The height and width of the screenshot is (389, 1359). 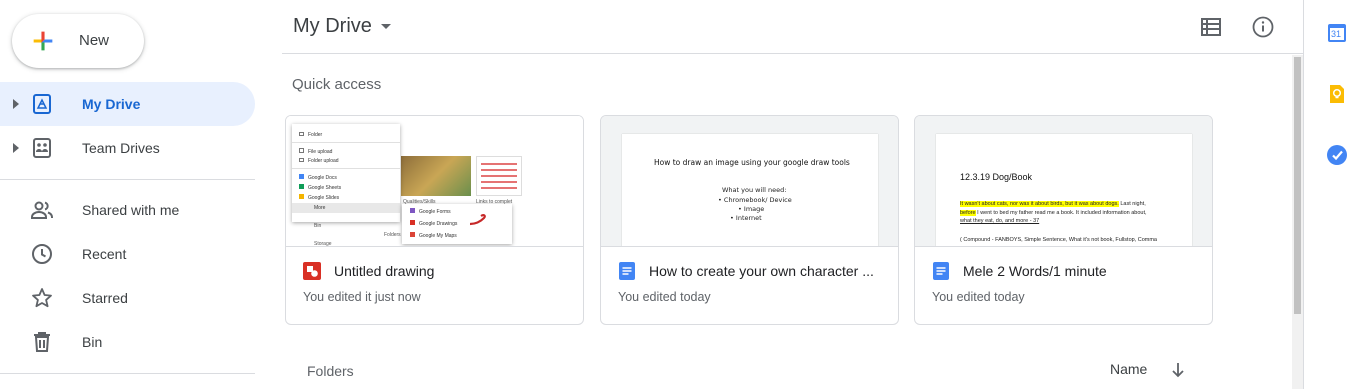 What do you see at coordinates (332, 26) in the screenshot?
I see `page-title: My Drive` at bounding box center [332, 26].